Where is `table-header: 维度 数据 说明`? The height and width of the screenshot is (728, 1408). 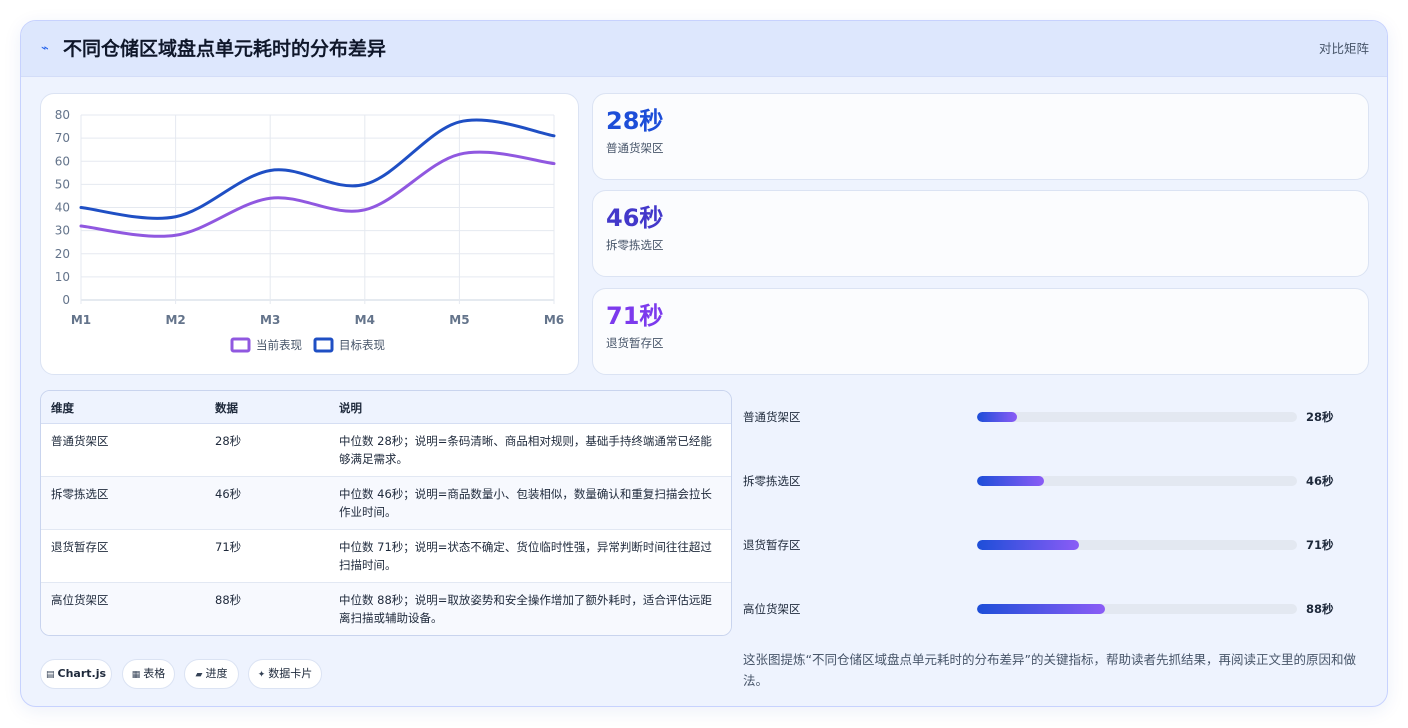 table-header: 维度 数据 说明 is located at coordinates (386, 407).